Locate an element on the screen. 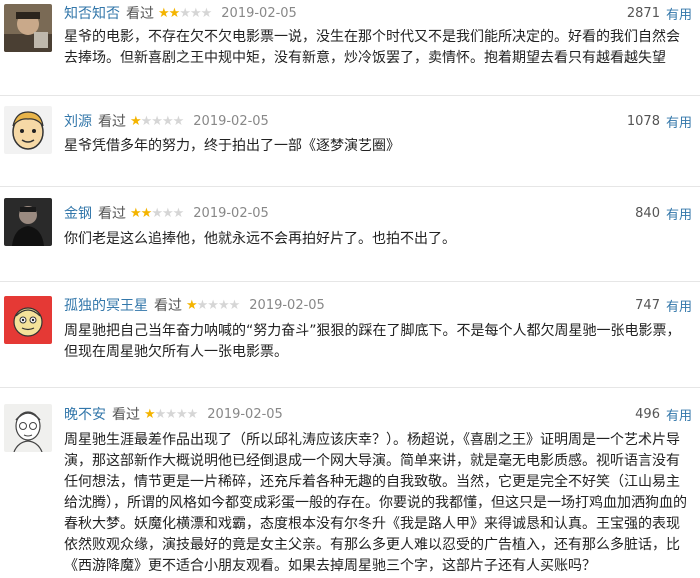 The width and height of the screenshot is (700, 578). review-content: 你们老是这么追捧他，他就永远不会再拍好片了。也拍不出了。 is located at coordinates (260, 239).